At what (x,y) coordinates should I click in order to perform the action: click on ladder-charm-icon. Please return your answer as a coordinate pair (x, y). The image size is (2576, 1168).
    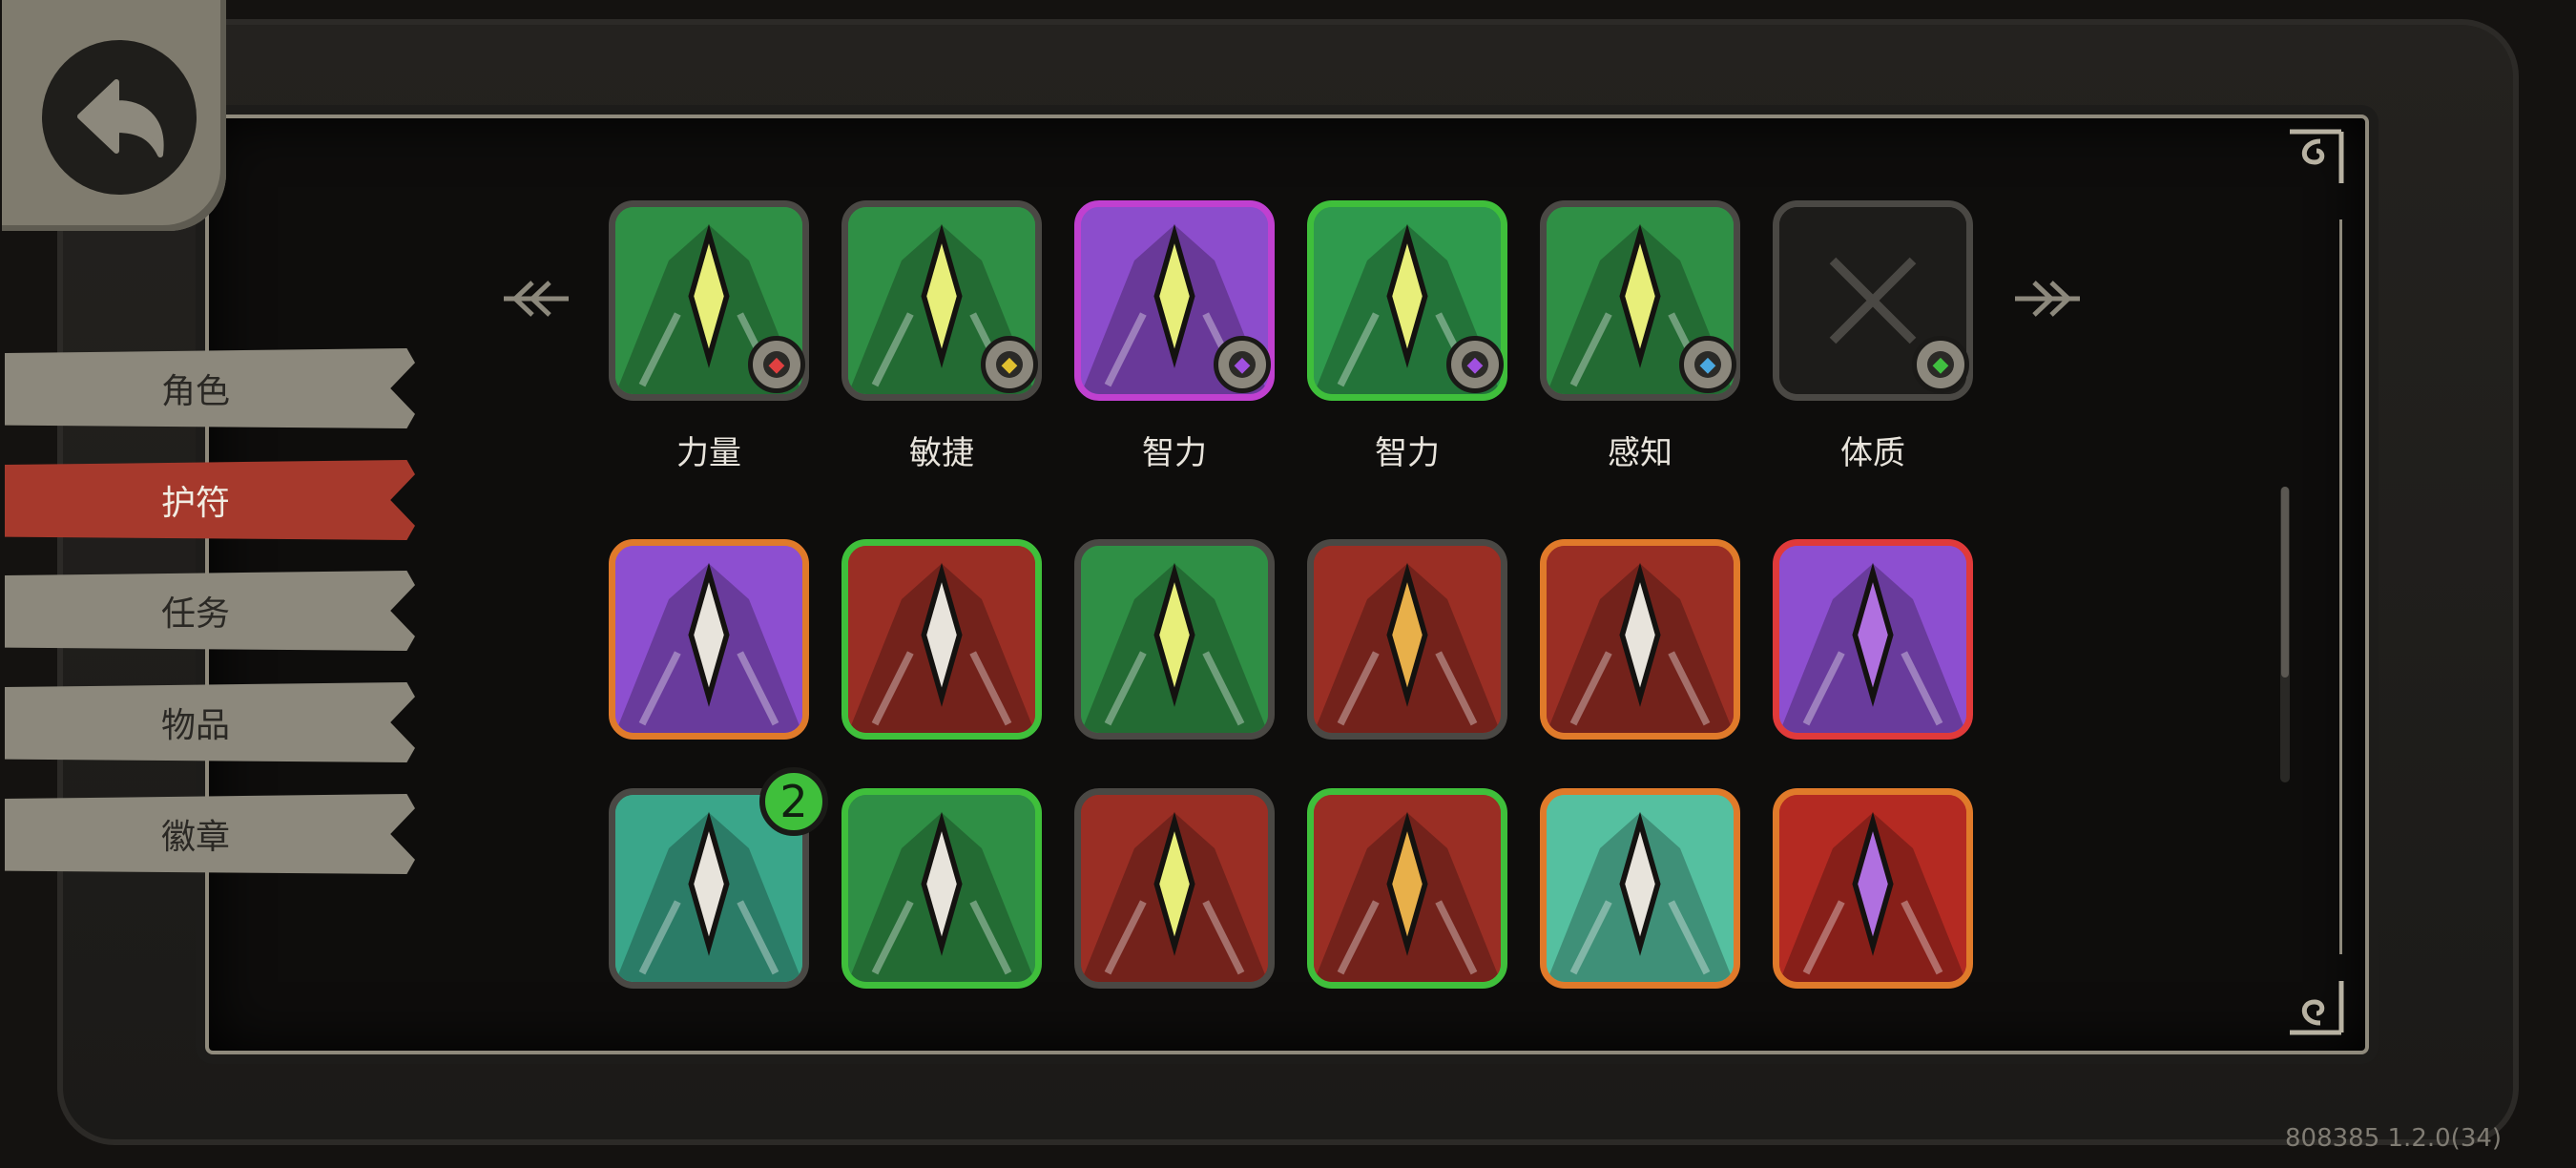
    Looking at the image, I should click on (709, 639).